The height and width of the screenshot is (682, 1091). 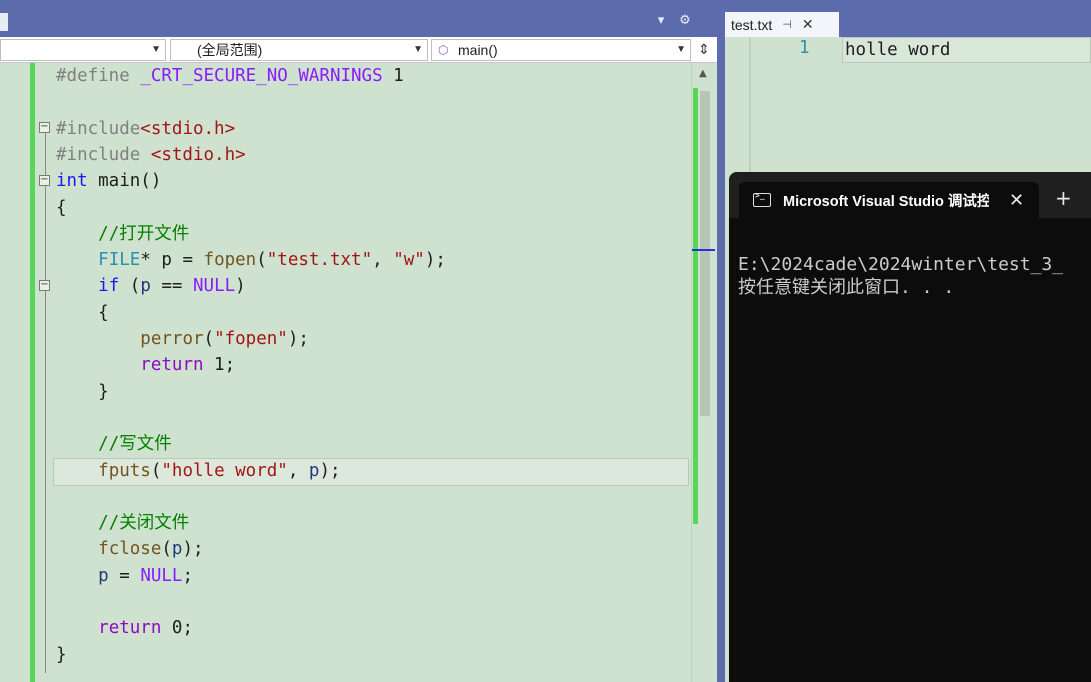 What do you see at coordinates (119, 260) in the screenshot?
I see `code-token: FILE` at bounding box center [119, 260].